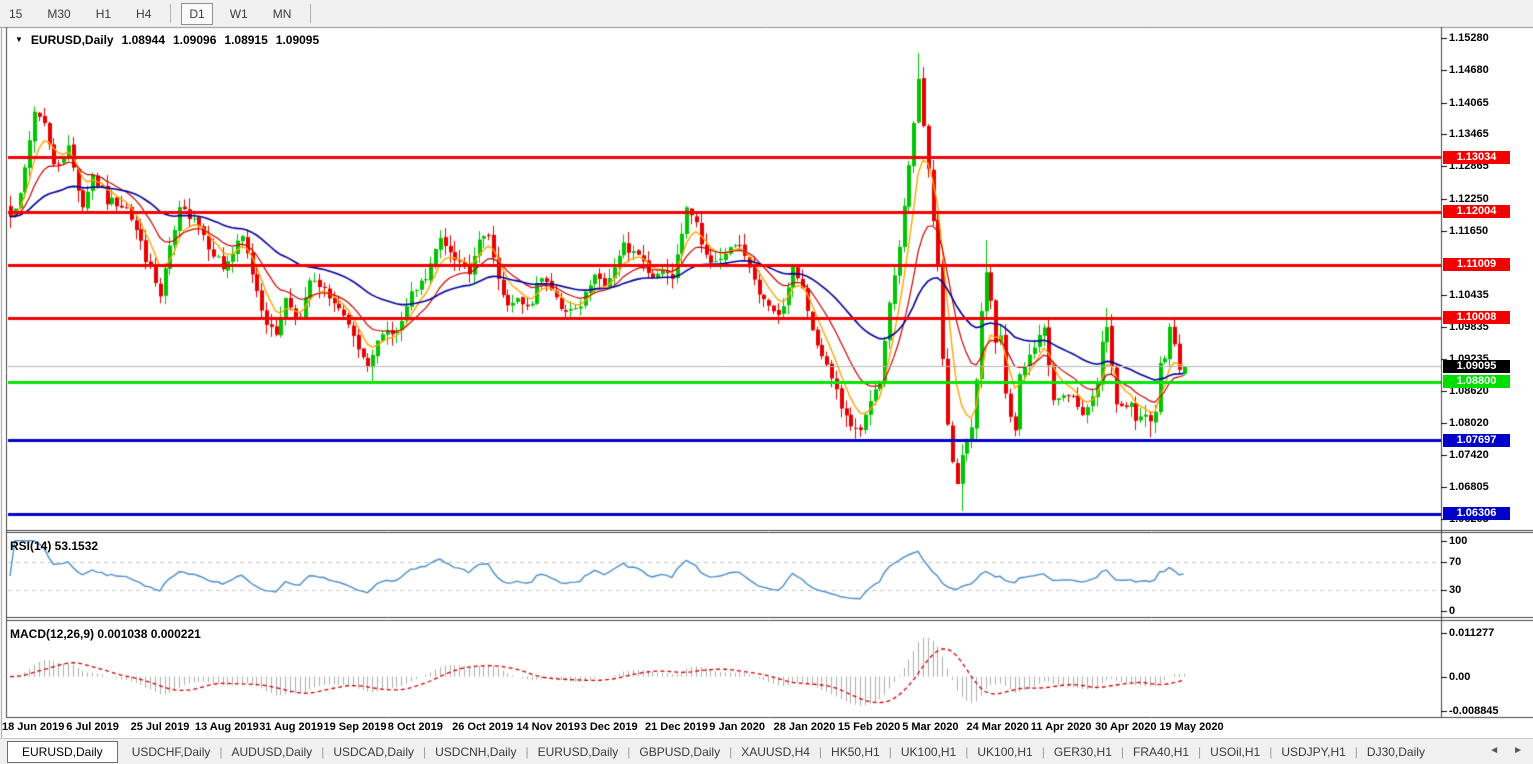 The height and width of the screenshot is (764, 1533). Describe the element at coordinates (483, 727) in the screenshot. I see `date-tick-label: 26 Oct 2019` at that location.